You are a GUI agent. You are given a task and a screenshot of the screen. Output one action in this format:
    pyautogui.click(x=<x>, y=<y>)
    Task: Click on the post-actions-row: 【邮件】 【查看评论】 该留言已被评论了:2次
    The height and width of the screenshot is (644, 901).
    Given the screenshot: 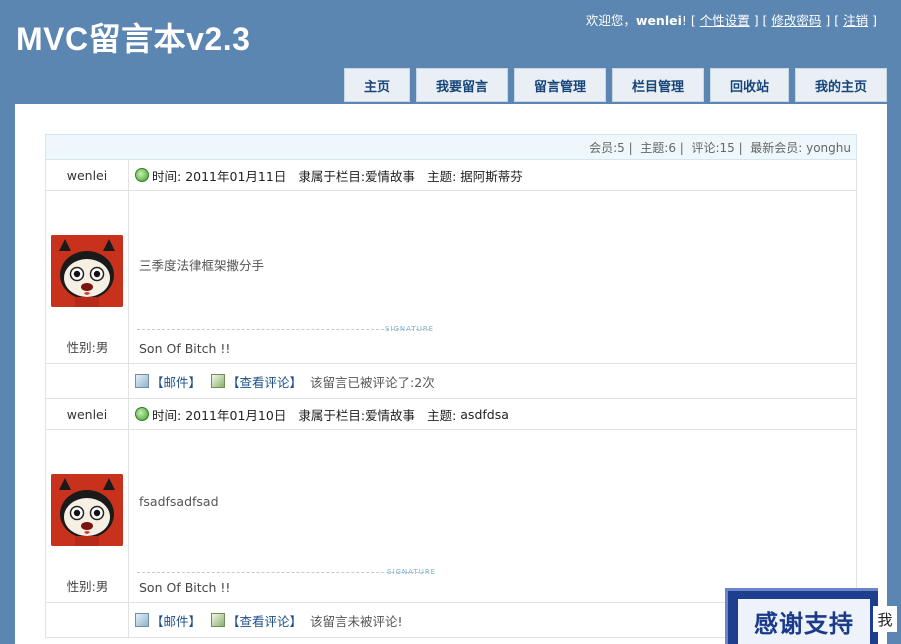 What is the action you would take?
    pyautogui.click(x=451, y=381)
    